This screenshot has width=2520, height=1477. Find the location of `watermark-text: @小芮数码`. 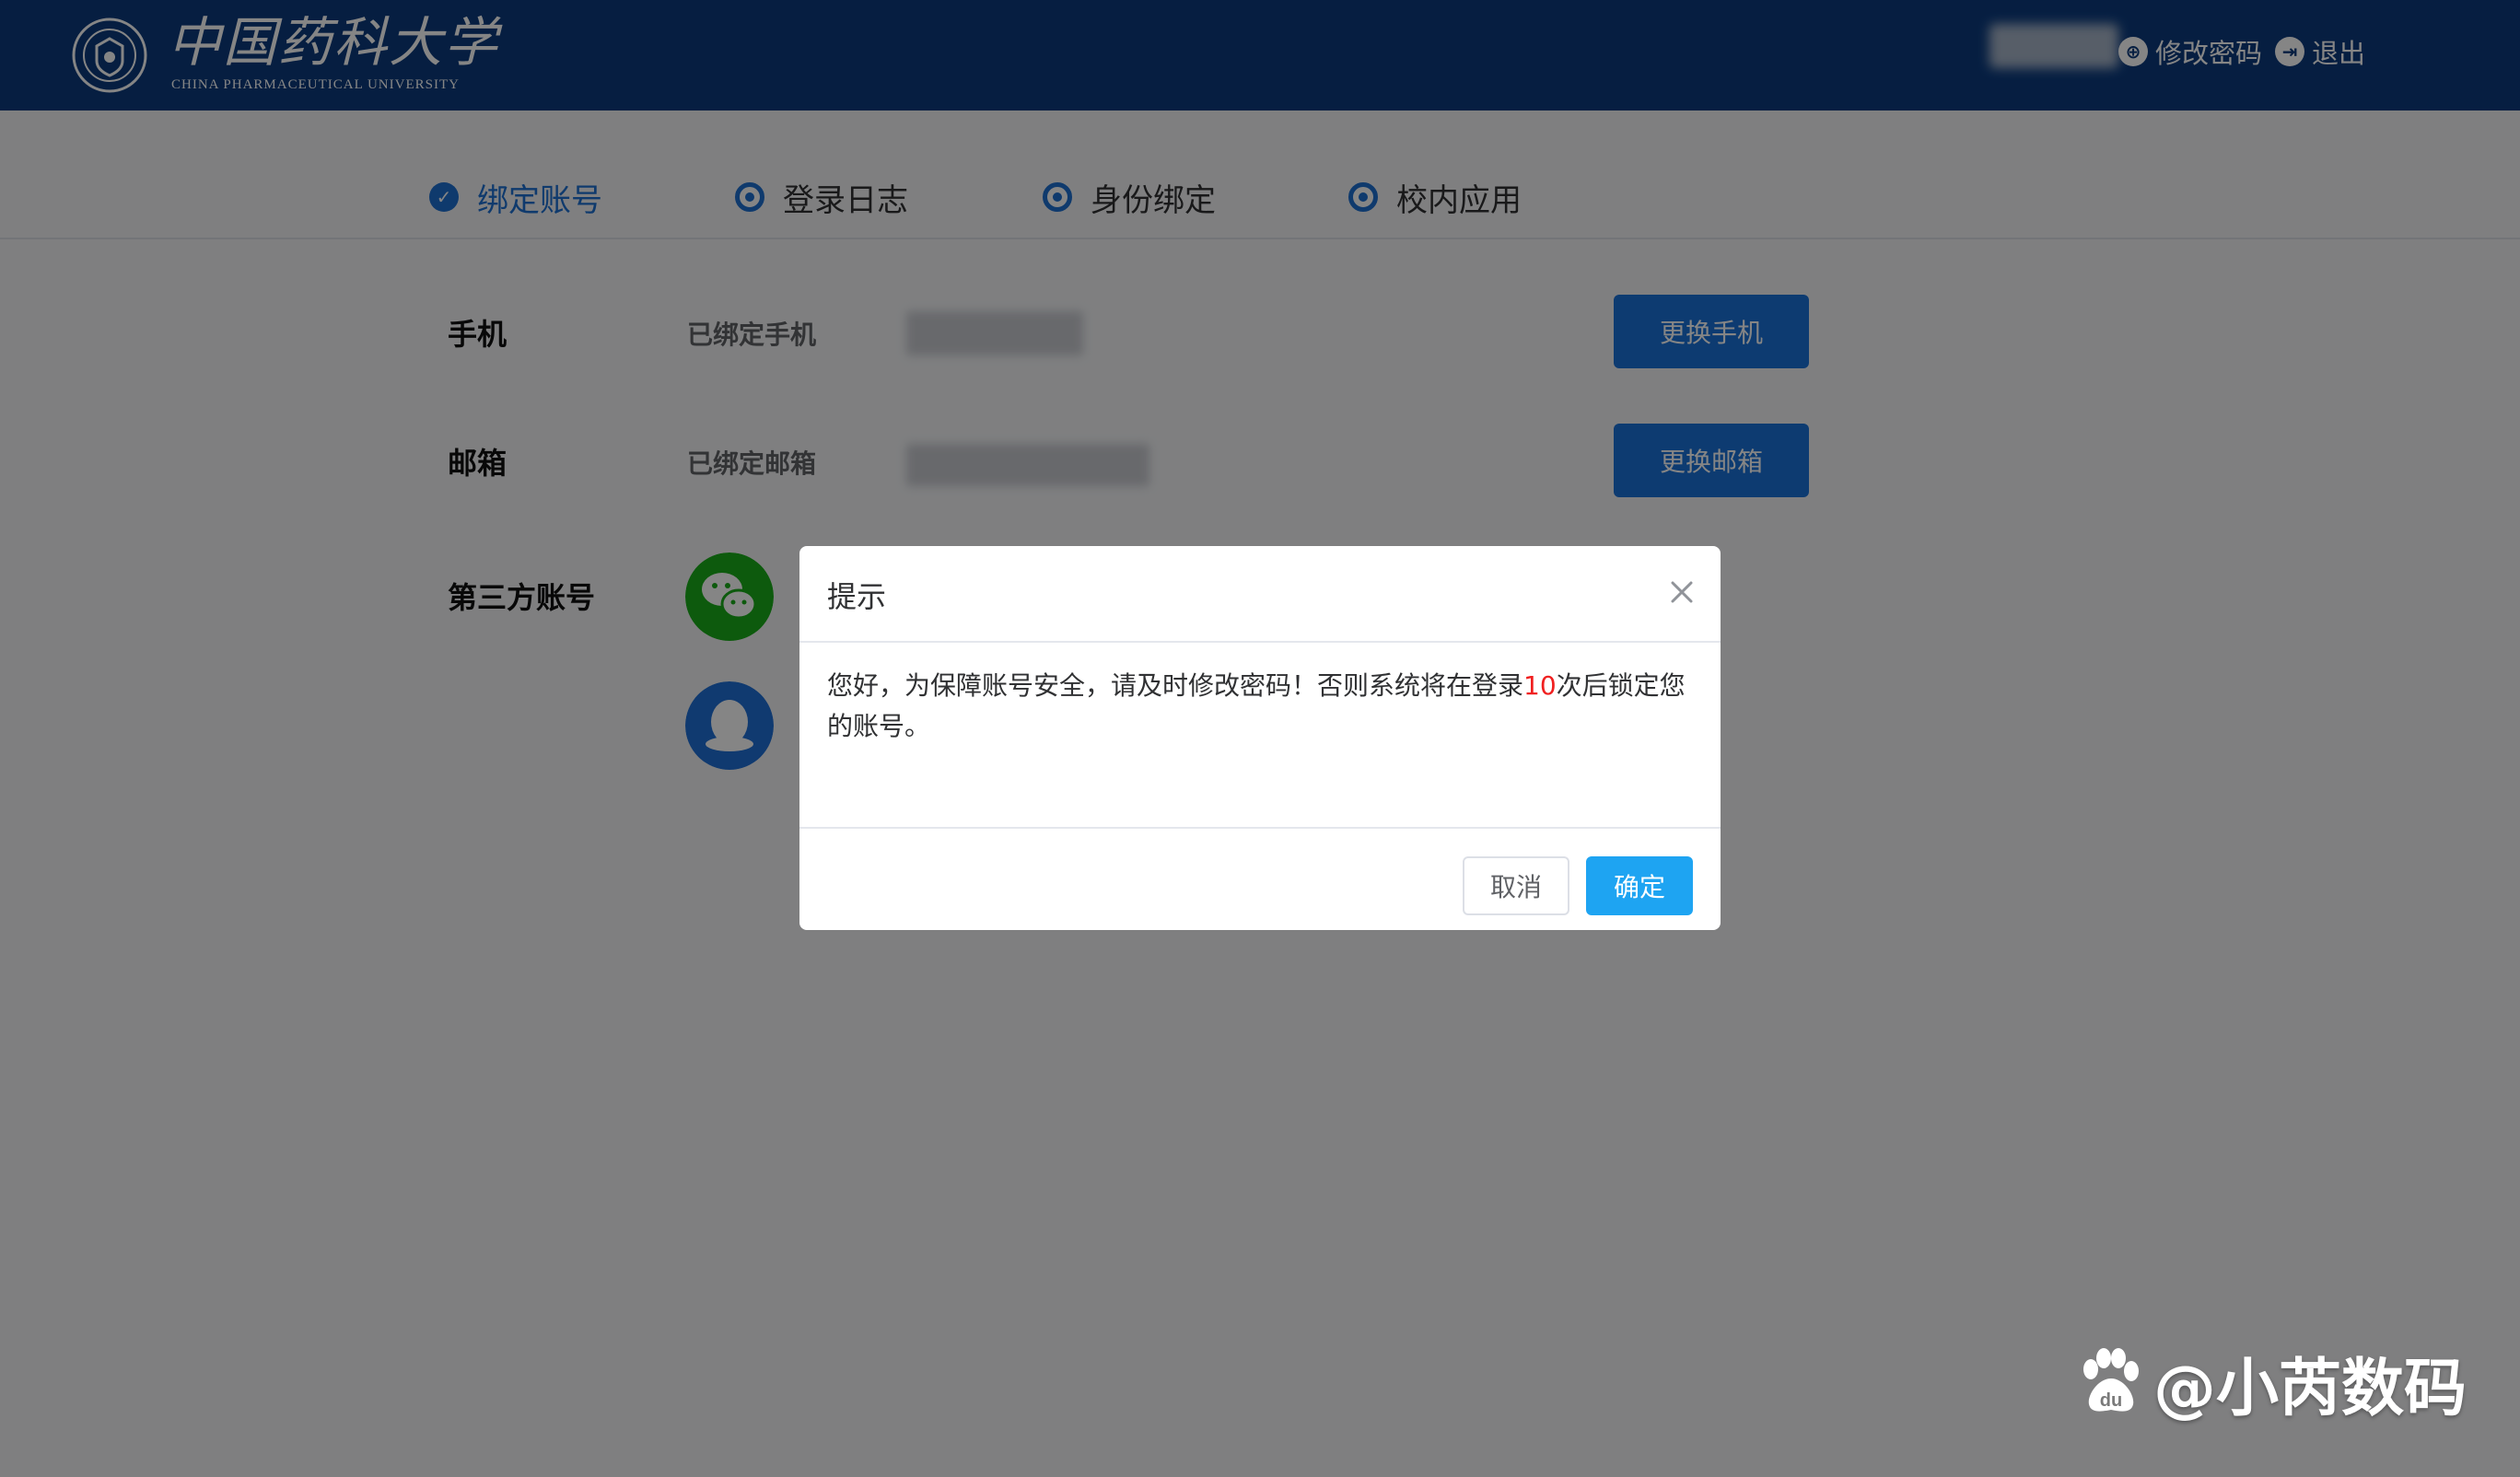

watermark-text: @小芮数码 is located at coordinates (2310, 1388).